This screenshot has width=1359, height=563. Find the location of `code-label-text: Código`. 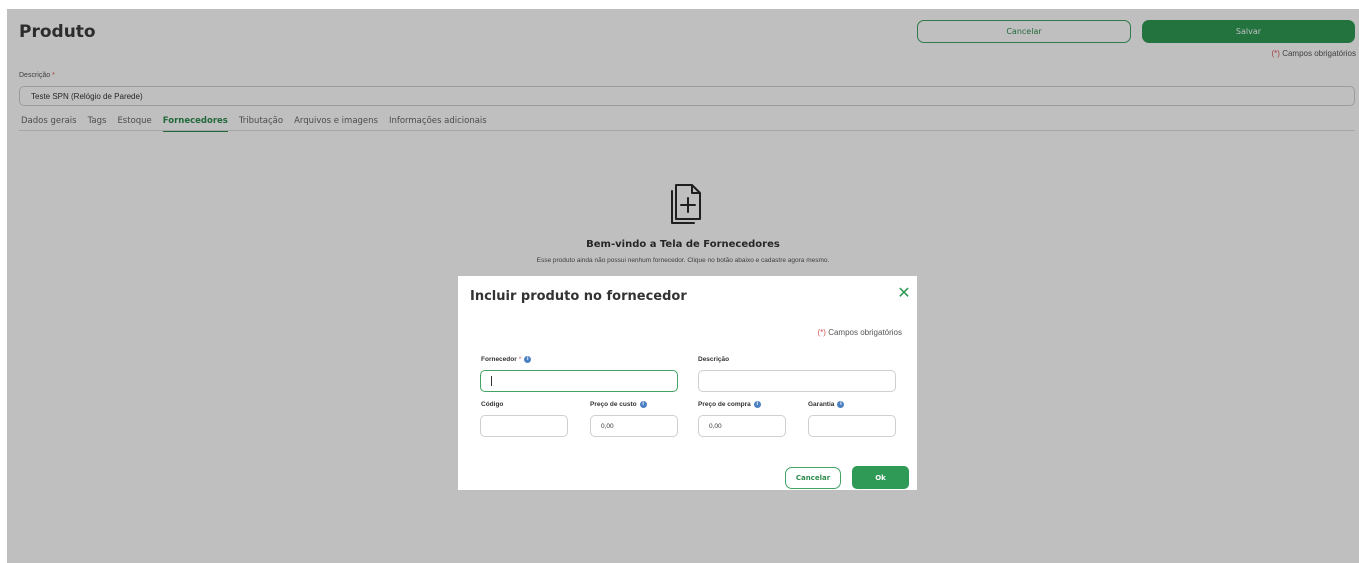

code-label-text: Código is located at coordinates (492, 404).